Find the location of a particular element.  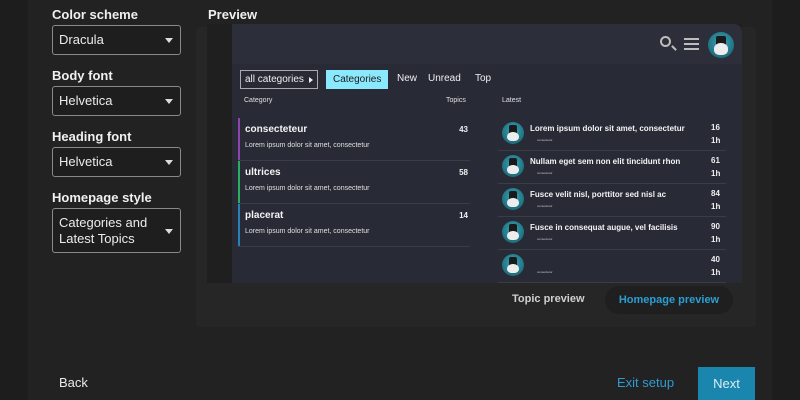

homepage-style-value-line1: Categories and is located at coordinates (103, 222).